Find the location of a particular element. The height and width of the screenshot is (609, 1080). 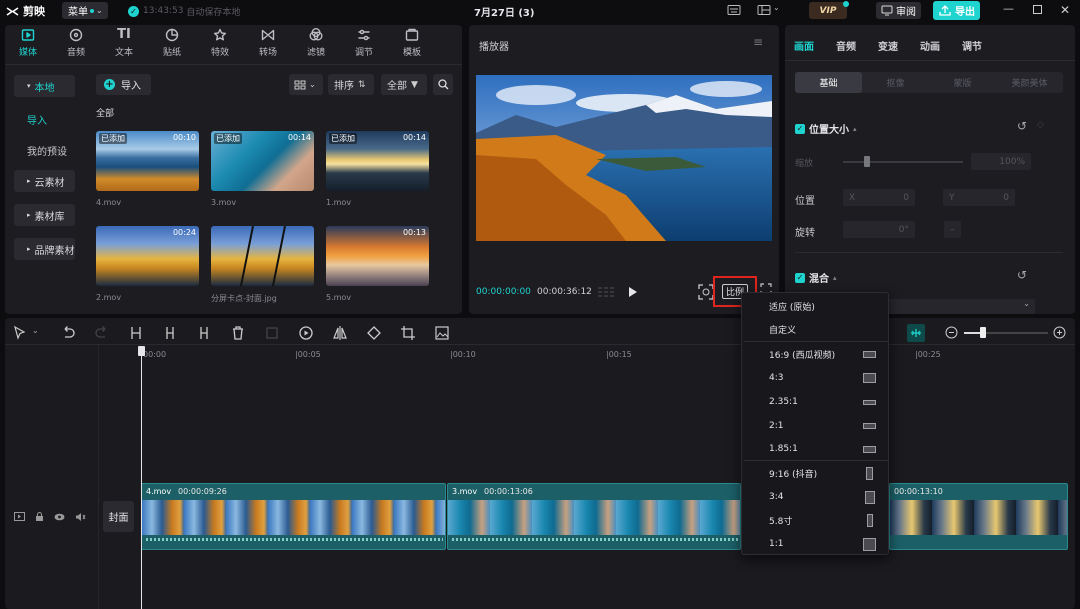

media-item: 00:13 5.mov is located at coordinates (377, 264).